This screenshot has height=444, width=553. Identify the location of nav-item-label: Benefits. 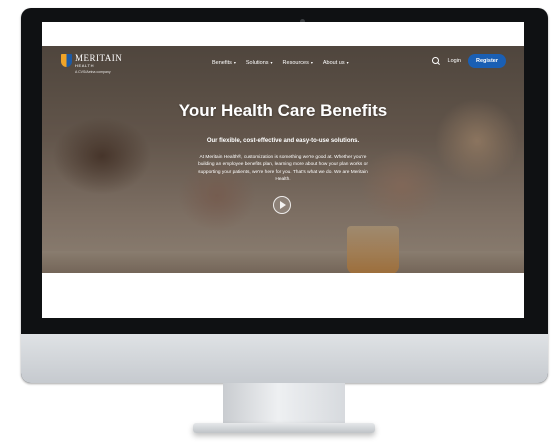
(222, 63).